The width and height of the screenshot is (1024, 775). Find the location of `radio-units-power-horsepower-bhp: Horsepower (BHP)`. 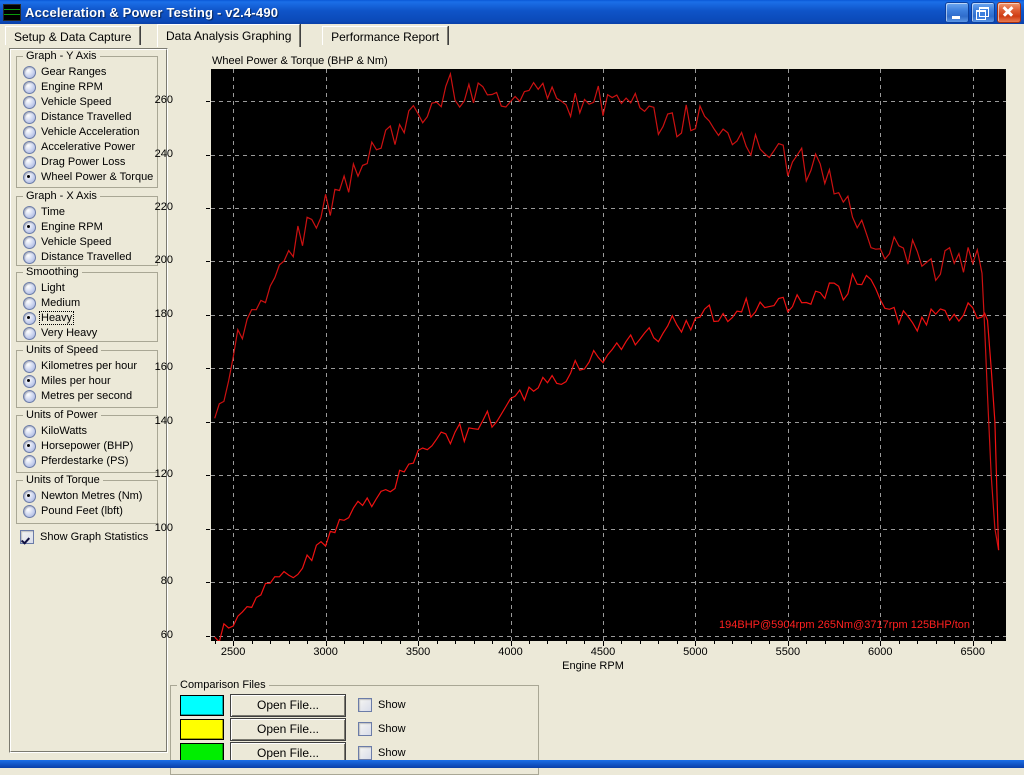

radio-units-power-horsepower-bhp: Horsepower (BHP) is located at coordinates (78, 446).